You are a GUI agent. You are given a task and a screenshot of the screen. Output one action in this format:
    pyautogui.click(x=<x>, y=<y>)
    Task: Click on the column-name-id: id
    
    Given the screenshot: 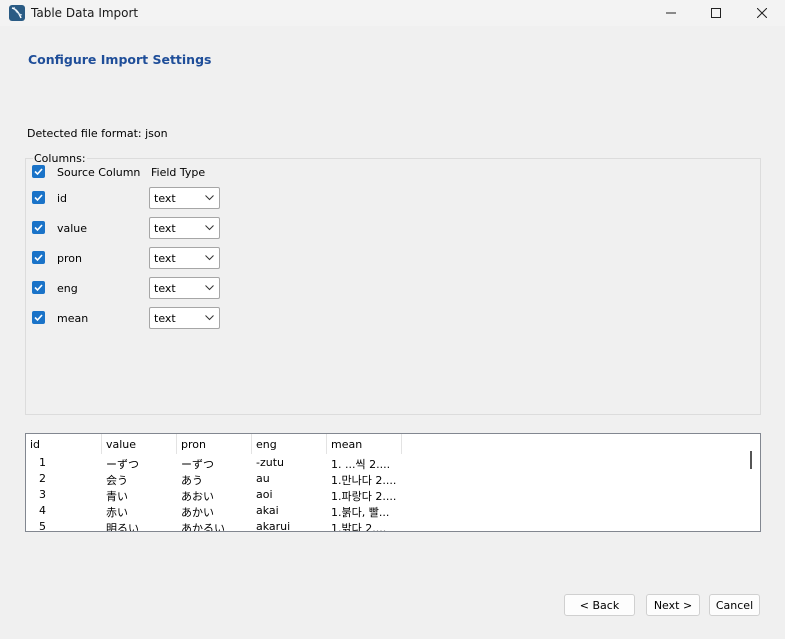 What is the action you would take?
    pyautogui.click(x=62, y=198)
    